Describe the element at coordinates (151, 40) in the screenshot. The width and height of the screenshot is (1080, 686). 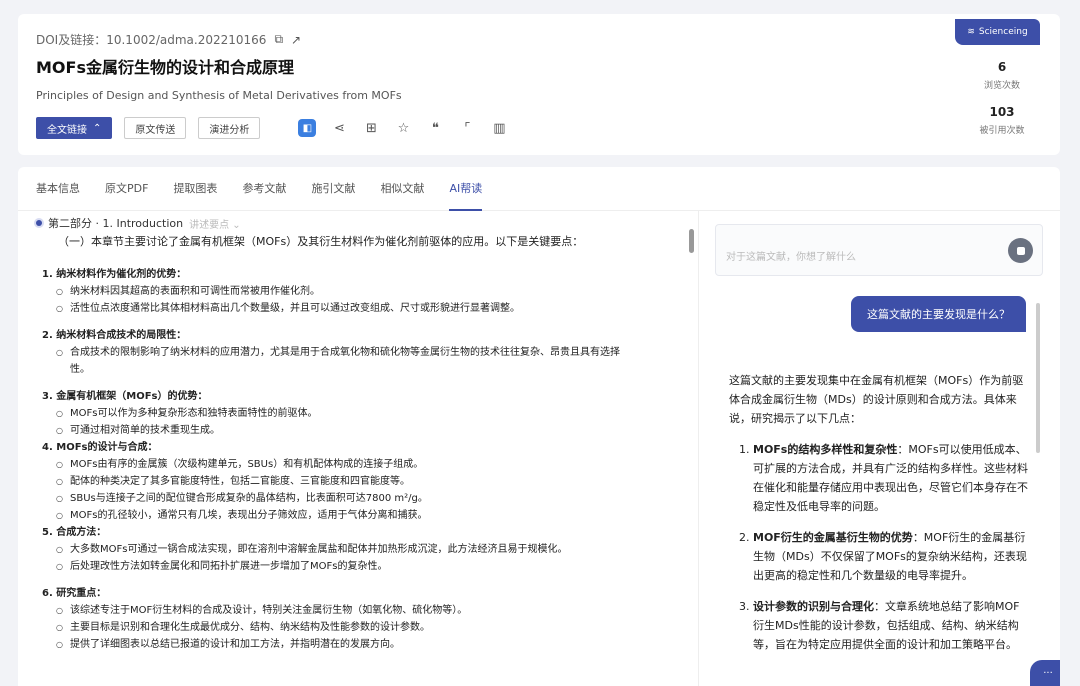
I see `doi-text: DOI及链接：10.1002/adma.202210166` at that location.